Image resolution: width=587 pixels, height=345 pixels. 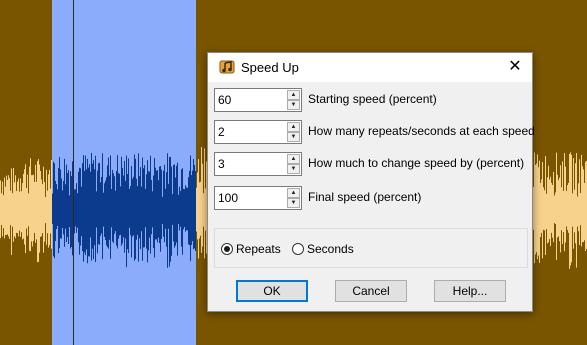 What do you see at coordinates (298, 249) in the screenshot?
I see `radio-unselected-icon` at bounding box center [298, 249].